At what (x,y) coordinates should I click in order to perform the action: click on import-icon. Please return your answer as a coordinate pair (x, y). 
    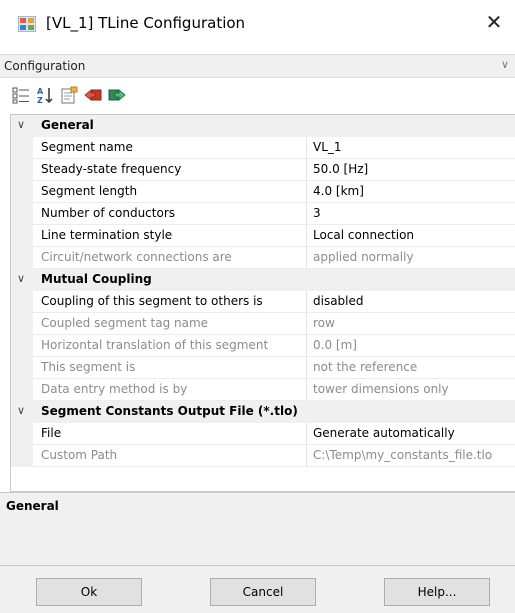
    Looking at the image, I should click on (93, 95).